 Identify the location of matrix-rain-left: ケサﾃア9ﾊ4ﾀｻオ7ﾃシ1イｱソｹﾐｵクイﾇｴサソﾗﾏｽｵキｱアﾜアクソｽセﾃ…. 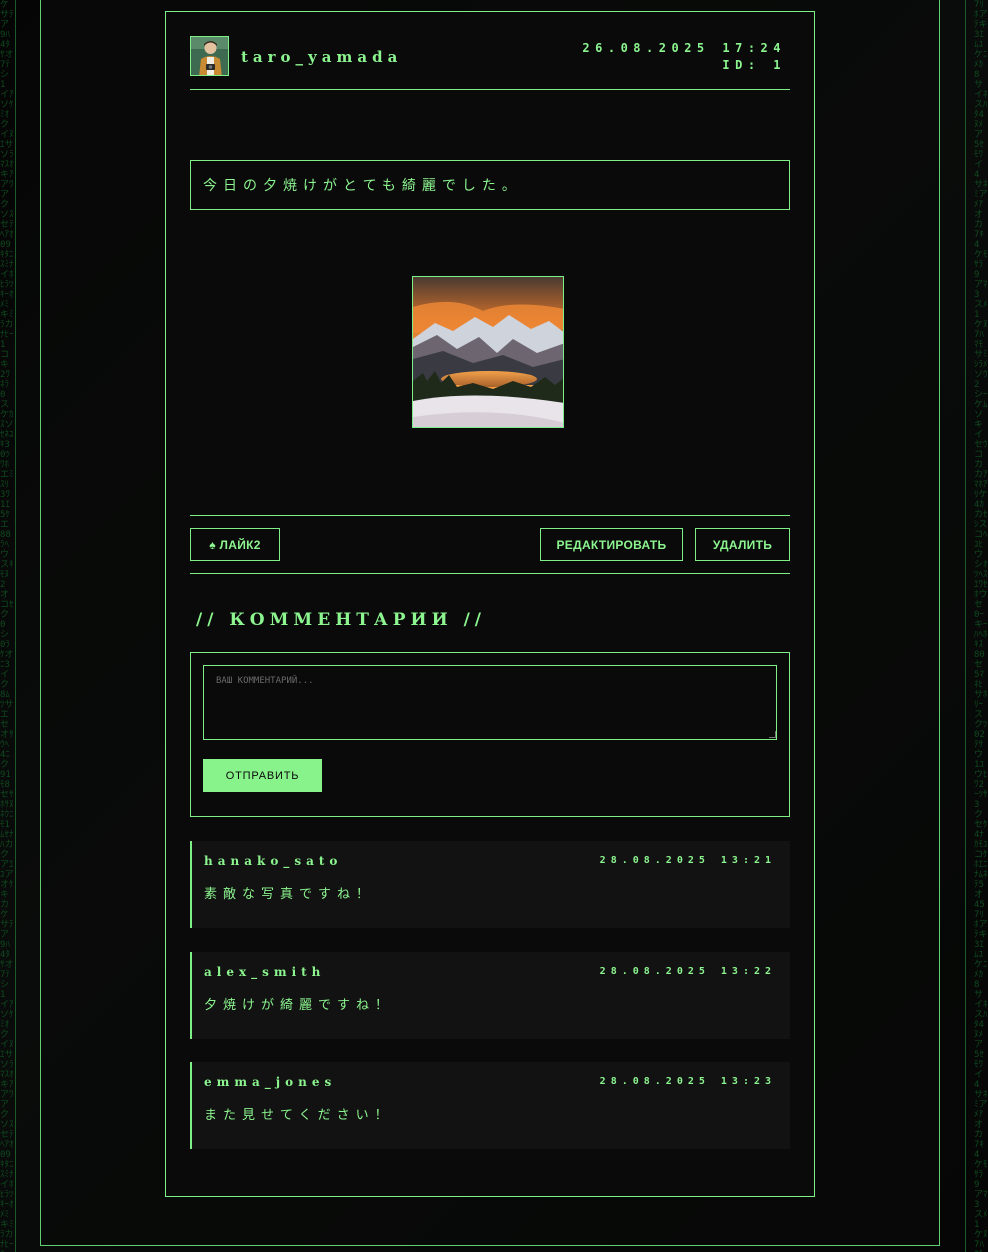
(7, 626).